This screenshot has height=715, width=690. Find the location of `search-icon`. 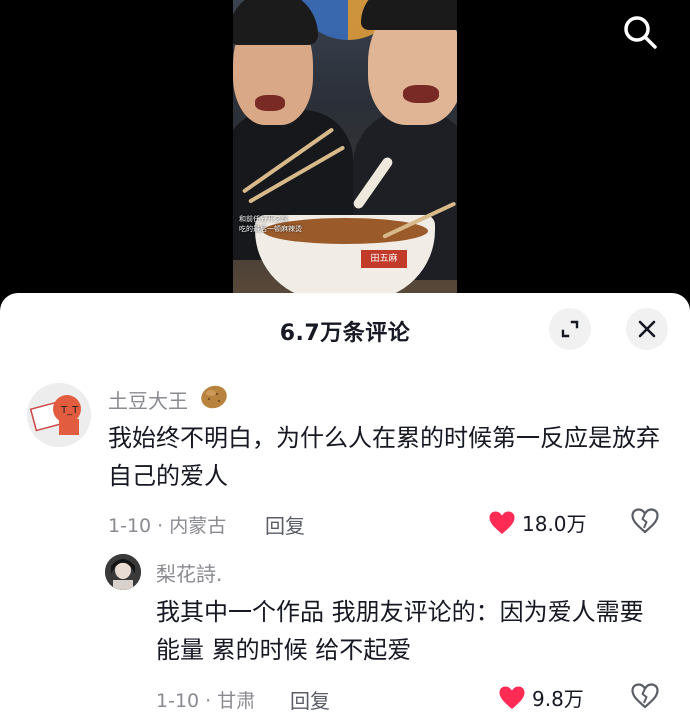

search-icon is located at coordinates (640, 32).